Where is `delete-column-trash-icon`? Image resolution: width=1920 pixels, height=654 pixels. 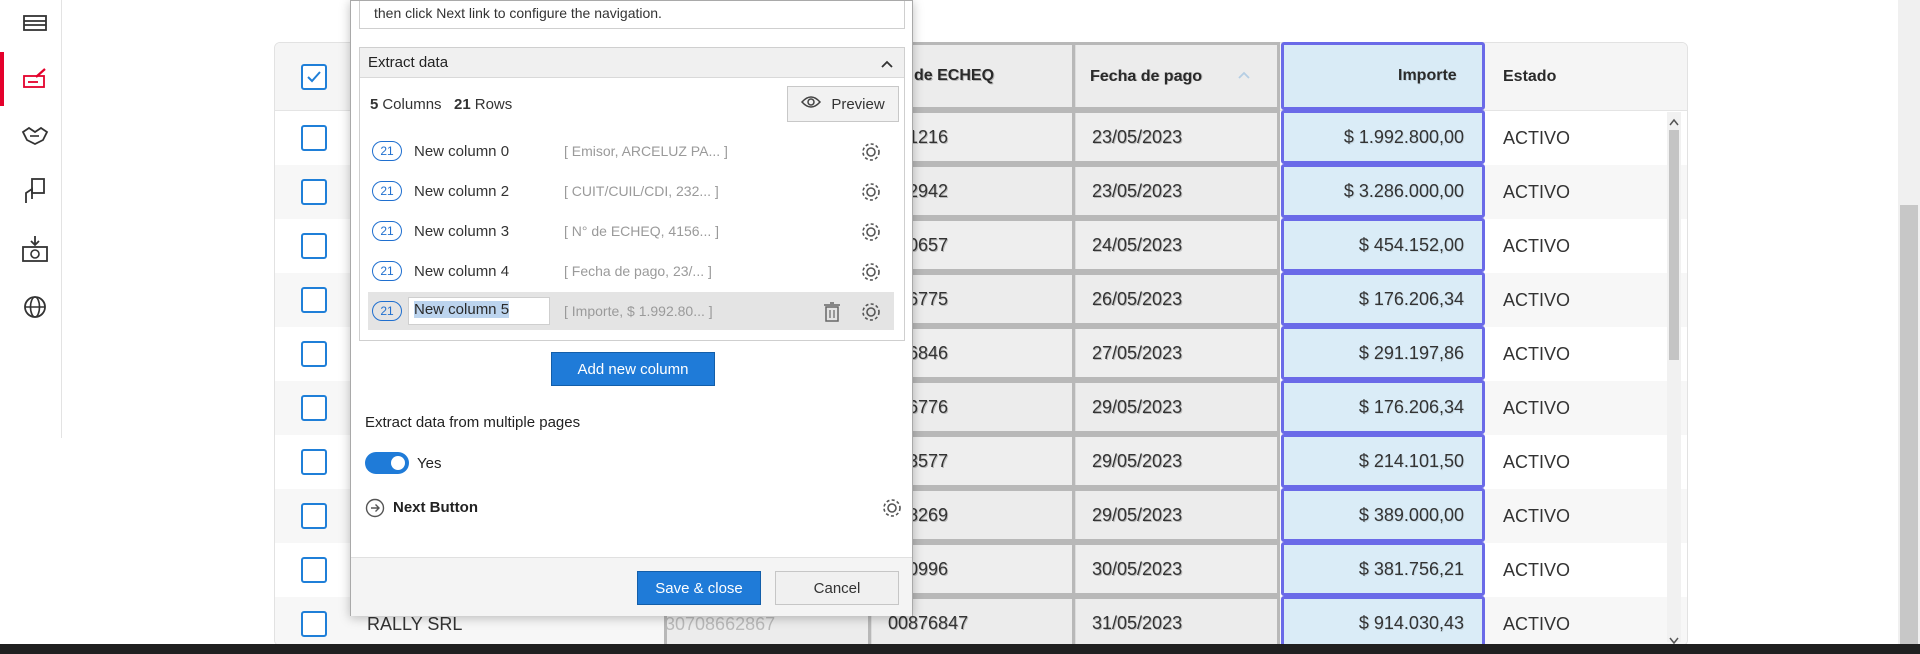
delete-column-trash-icon is located at coordinates (832, 314).